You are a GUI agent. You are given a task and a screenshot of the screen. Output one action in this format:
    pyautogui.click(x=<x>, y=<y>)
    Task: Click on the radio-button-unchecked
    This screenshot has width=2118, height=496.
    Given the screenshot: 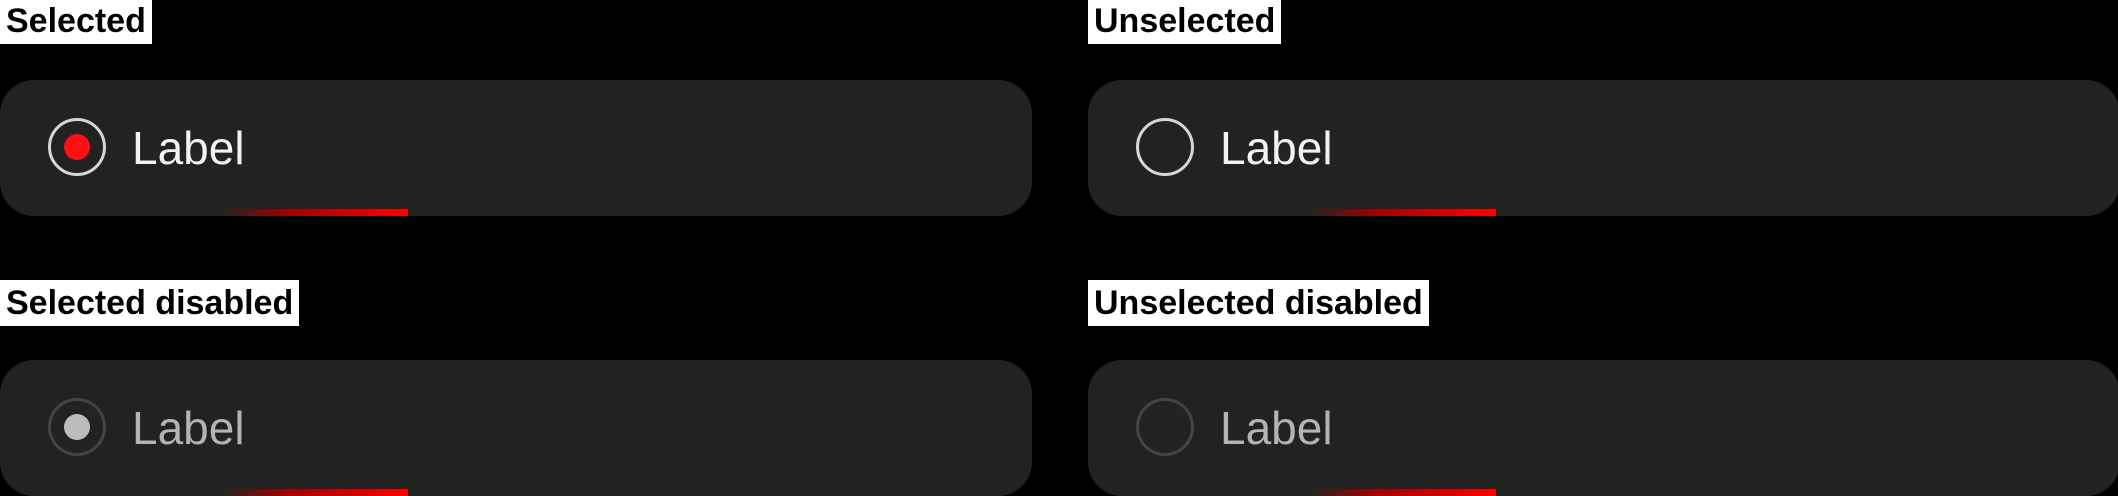 What is the action you would take?
    pyautogui.click(x=1165, y=147)
    